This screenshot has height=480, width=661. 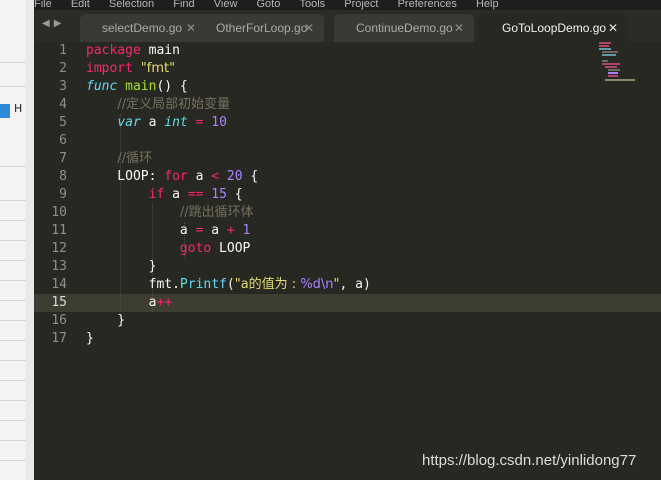 I want to click on background-window: H, so click(x=17, y=240).